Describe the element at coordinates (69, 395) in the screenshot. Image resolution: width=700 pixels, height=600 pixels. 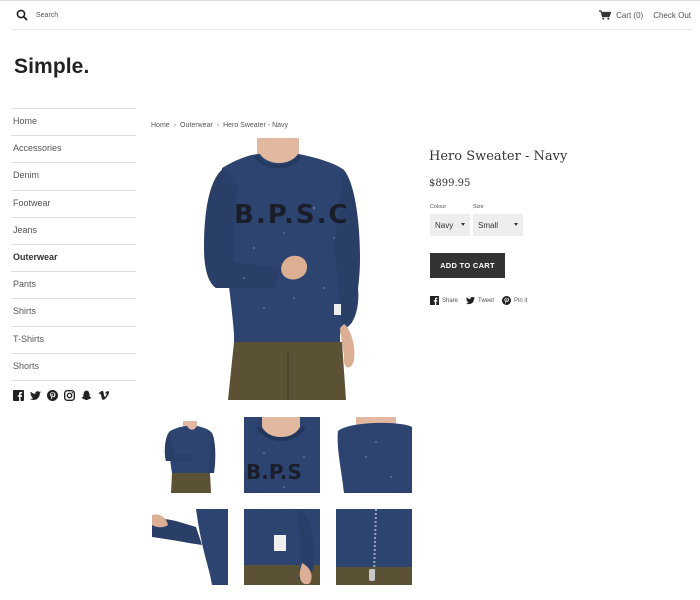
I see `instagram-icon` at that location.